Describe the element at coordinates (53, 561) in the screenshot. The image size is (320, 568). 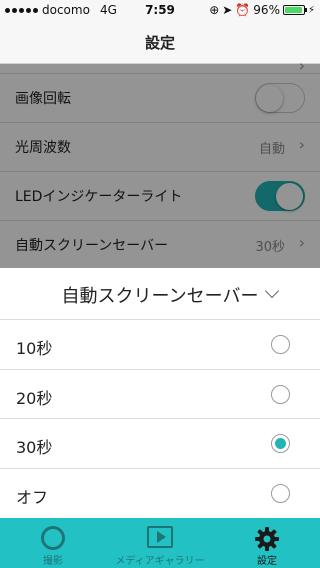
I see `tab-label: 撮影` at that location.